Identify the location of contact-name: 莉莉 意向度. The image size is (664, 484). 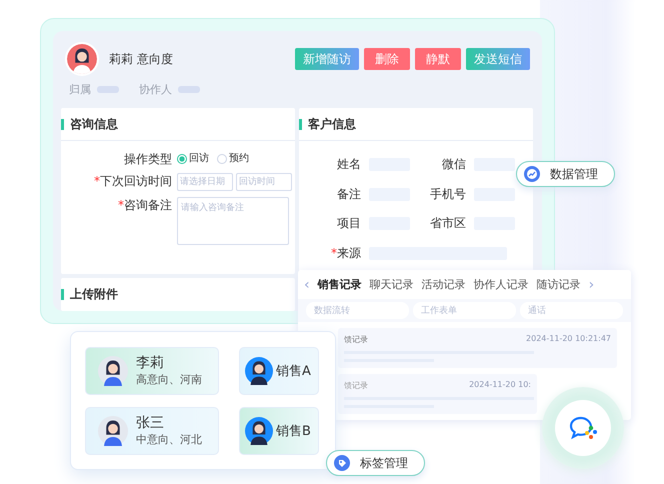
(141, 59).